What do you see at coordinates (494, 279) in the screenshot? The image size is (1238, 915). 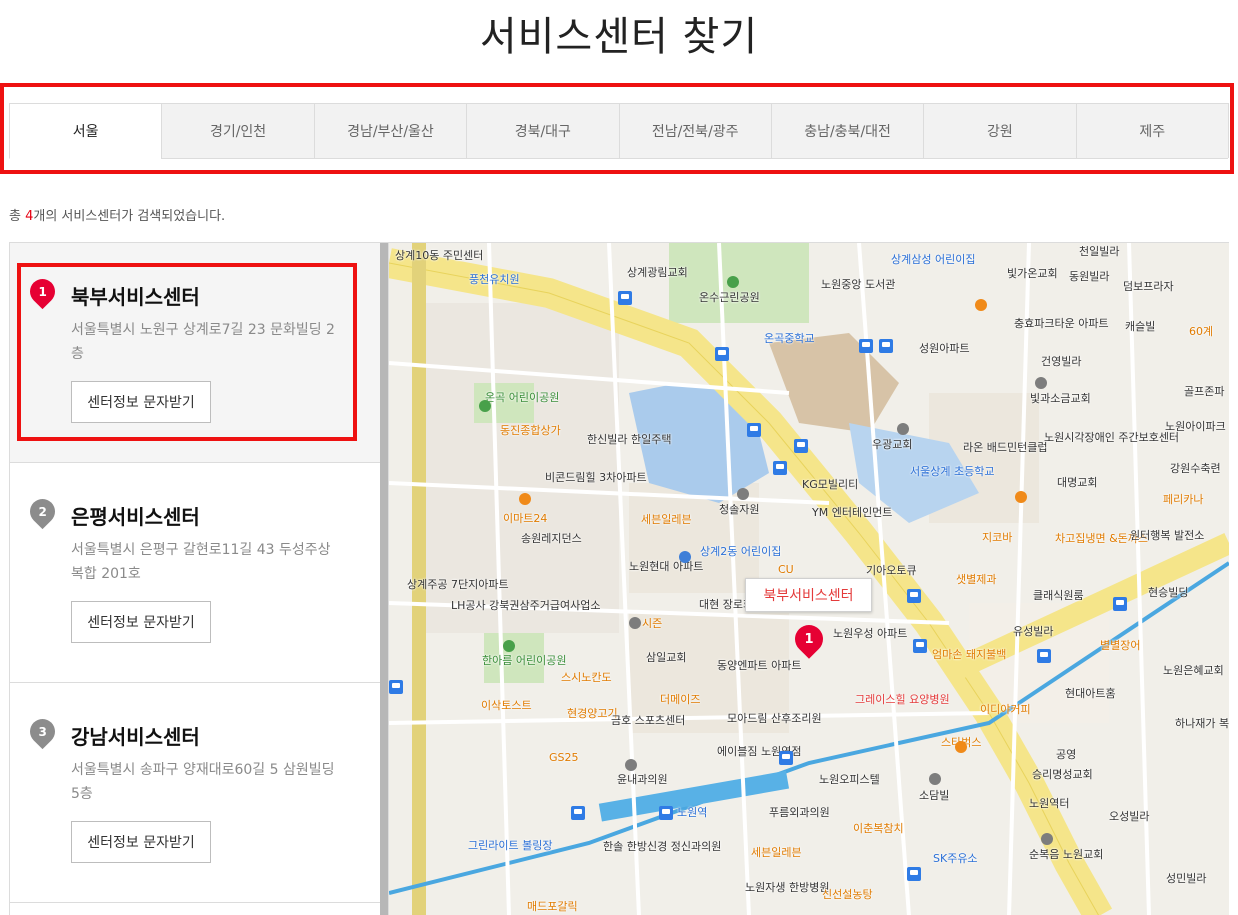 I see `map-label: 풍천유치원` at bounding box center [494, 279].